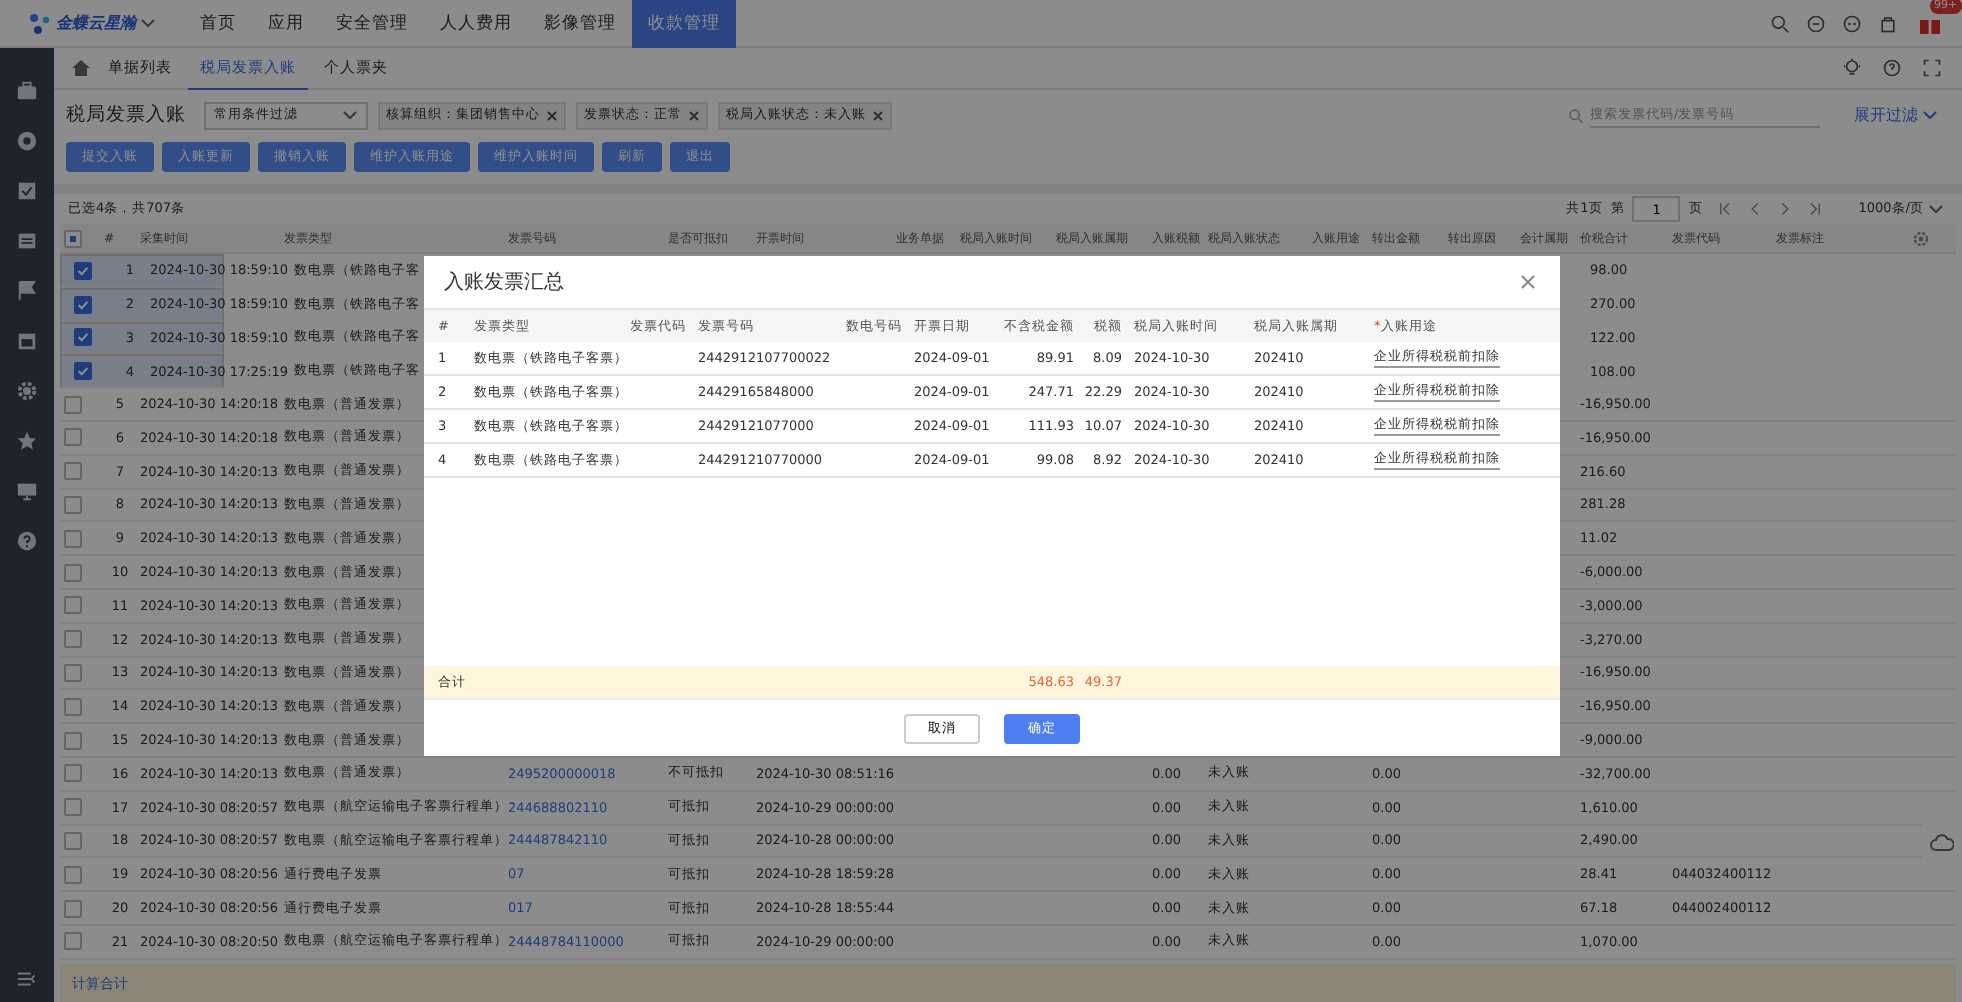 The height and width of the screenshot is (1002, 1962). Describe the element at coordinates (1815, 209) in the screenshot. I see `last-page-icon` at that location.